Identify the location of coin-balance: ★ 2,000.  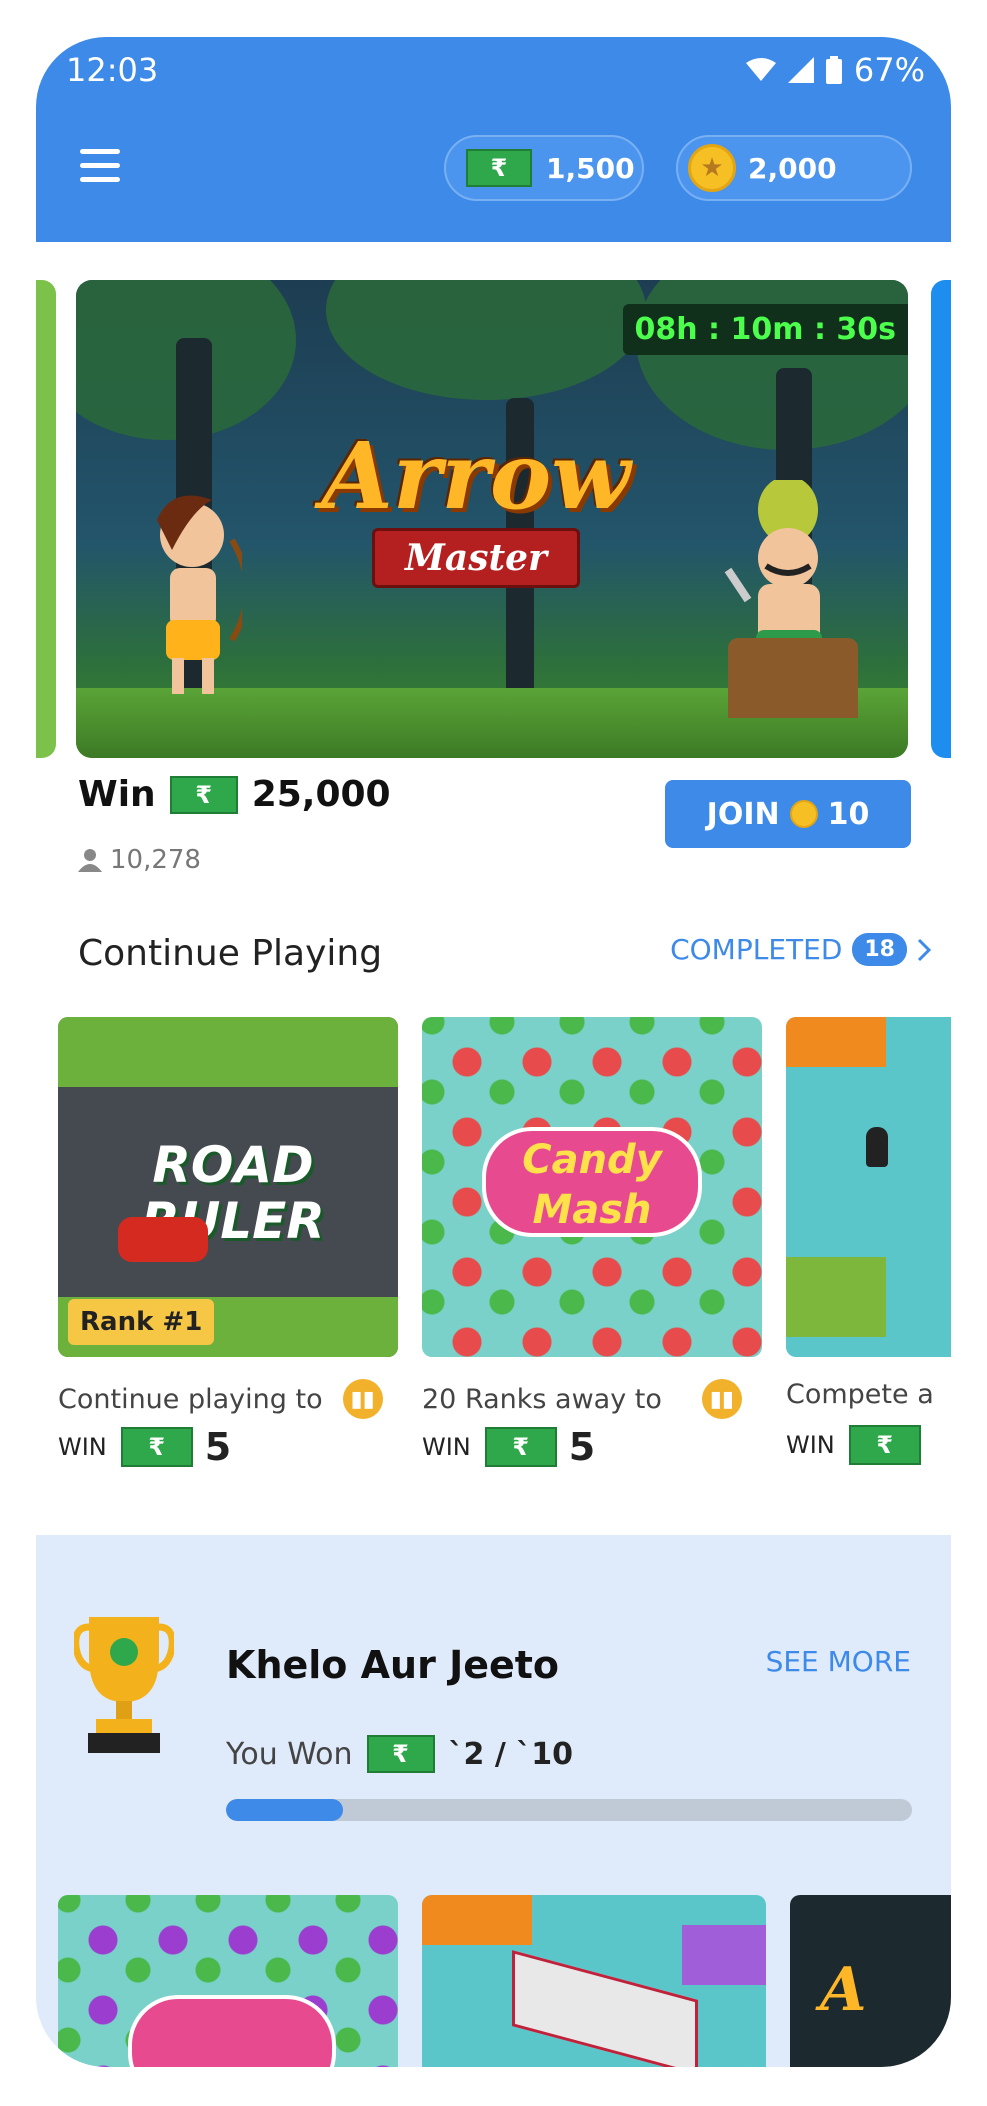
(794, 168).